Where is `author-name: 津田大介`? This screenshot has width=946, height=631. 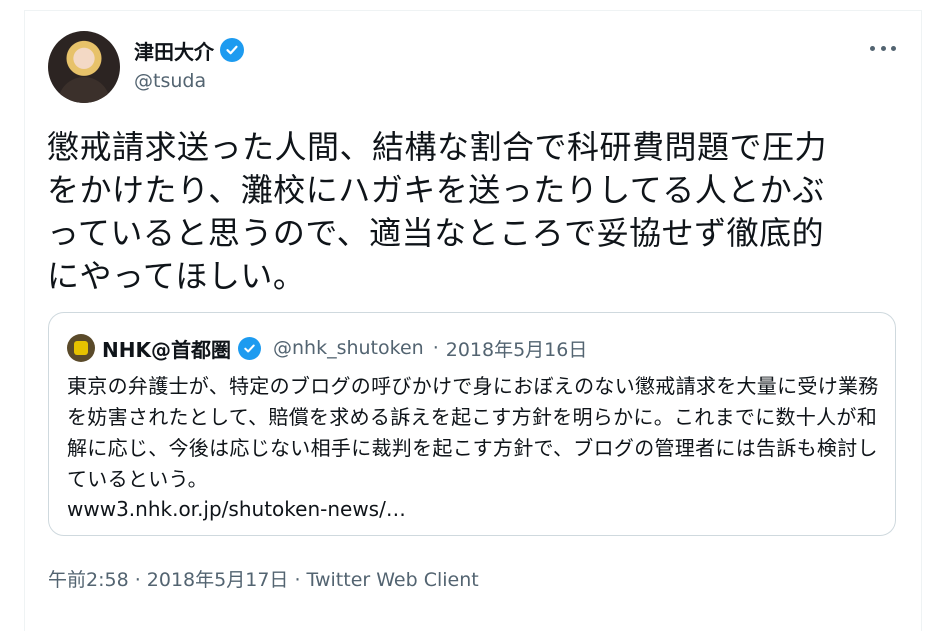 author-name: 津田大介 is located at coordinates (174, 50).